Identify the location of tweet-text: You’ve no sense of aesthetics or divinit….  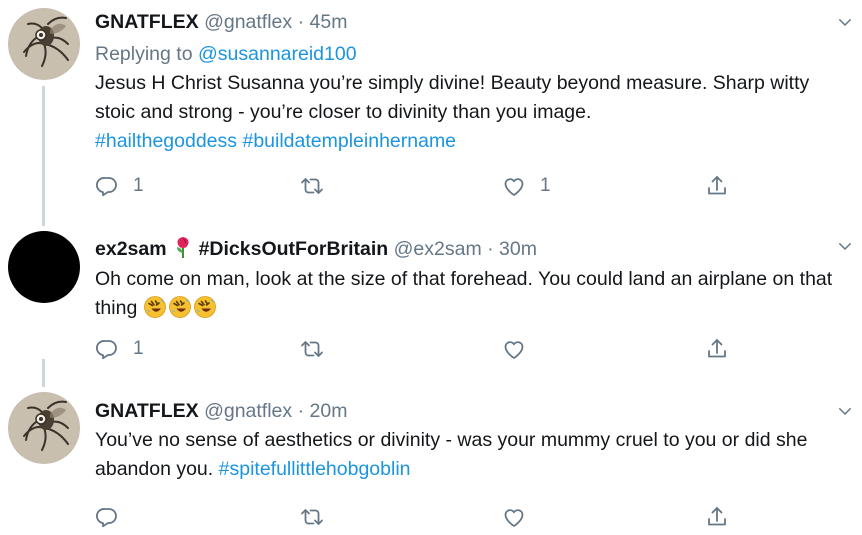
(468, 455).